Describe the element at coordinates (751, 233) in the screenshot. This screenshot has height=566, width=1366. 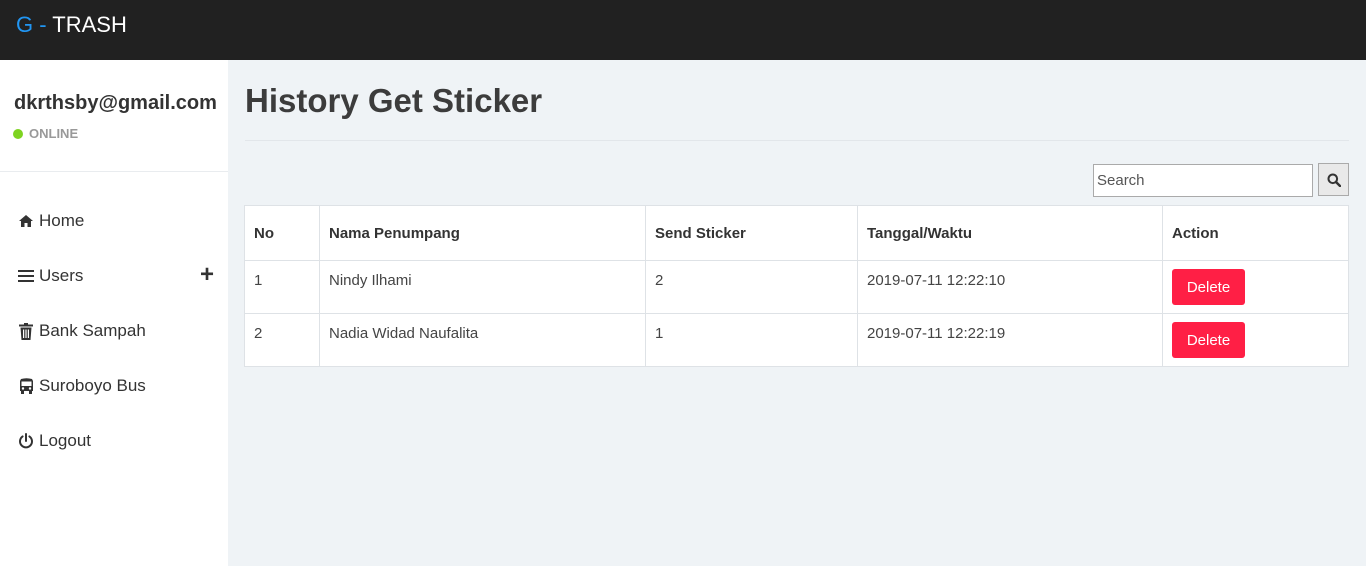
I see `column-header-send-sticker: Send Sticker` at that location.